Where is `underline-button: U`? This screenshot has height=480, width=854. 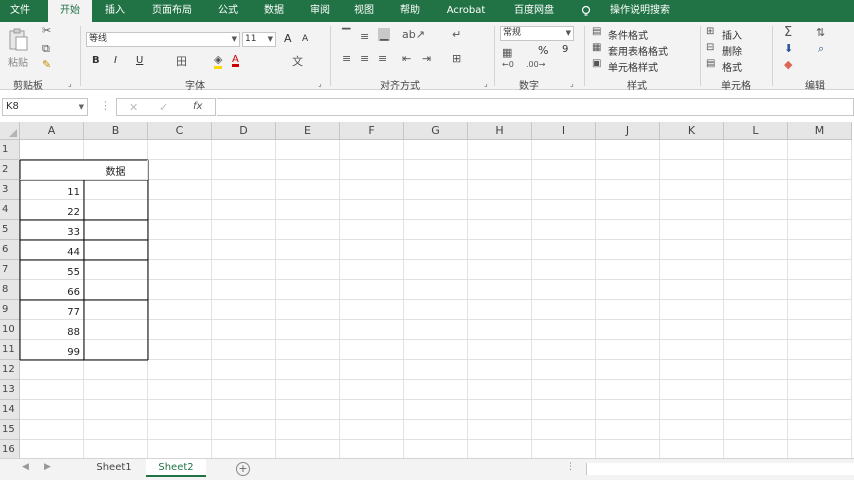
underline-button: U is located at coordinates (139, 60).